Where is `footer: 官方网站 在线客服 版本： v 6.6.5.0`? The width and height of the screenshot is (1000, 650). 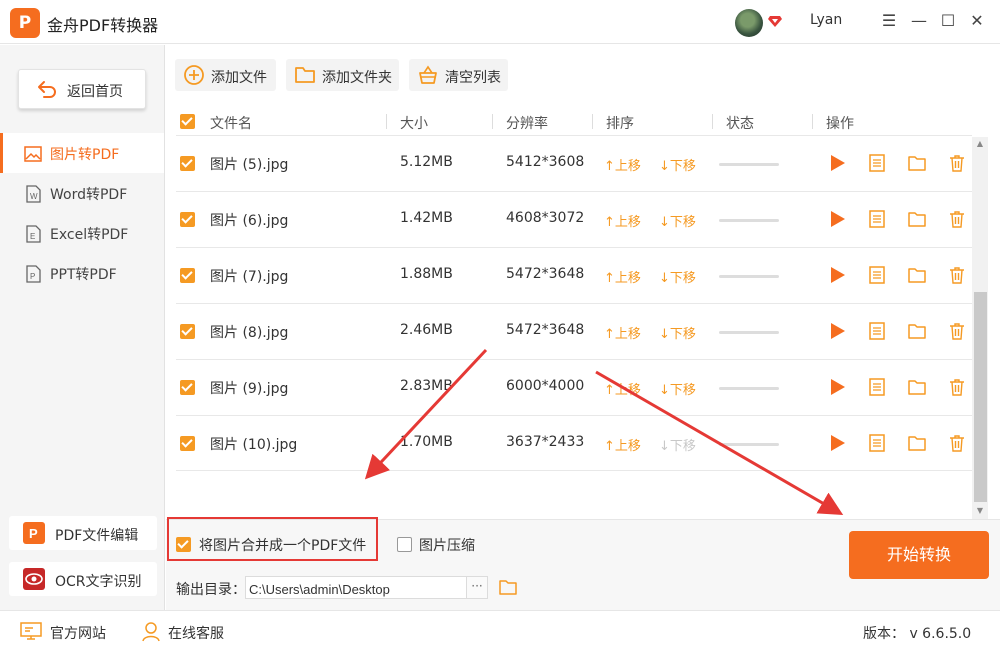
footer: 官方网站 在线客服 版本： v 6.6.5.0 is located at coordinates (500, 630).